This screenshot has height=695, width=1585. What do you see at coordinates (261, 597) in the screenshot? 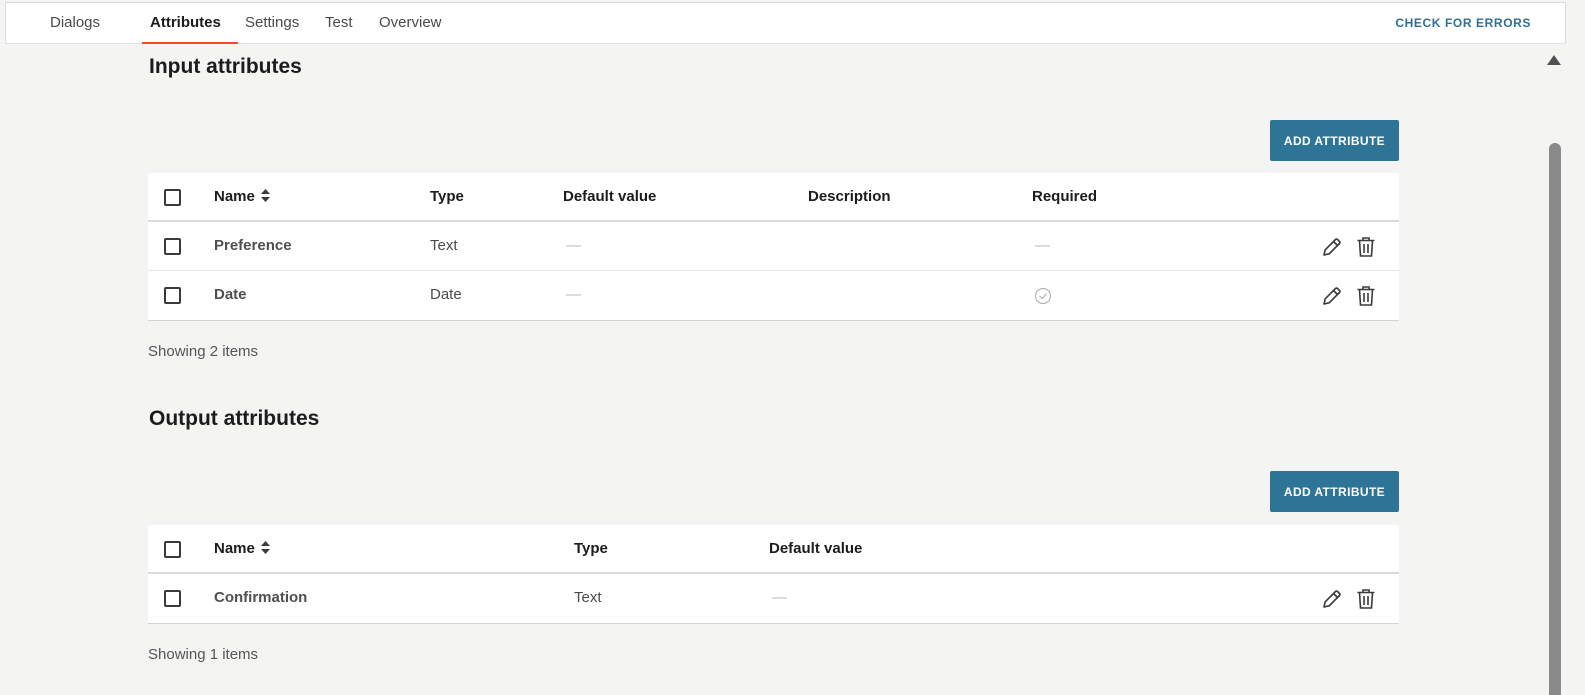
I see `attribute-name: Confirmation` at bounding box center [261, 597].